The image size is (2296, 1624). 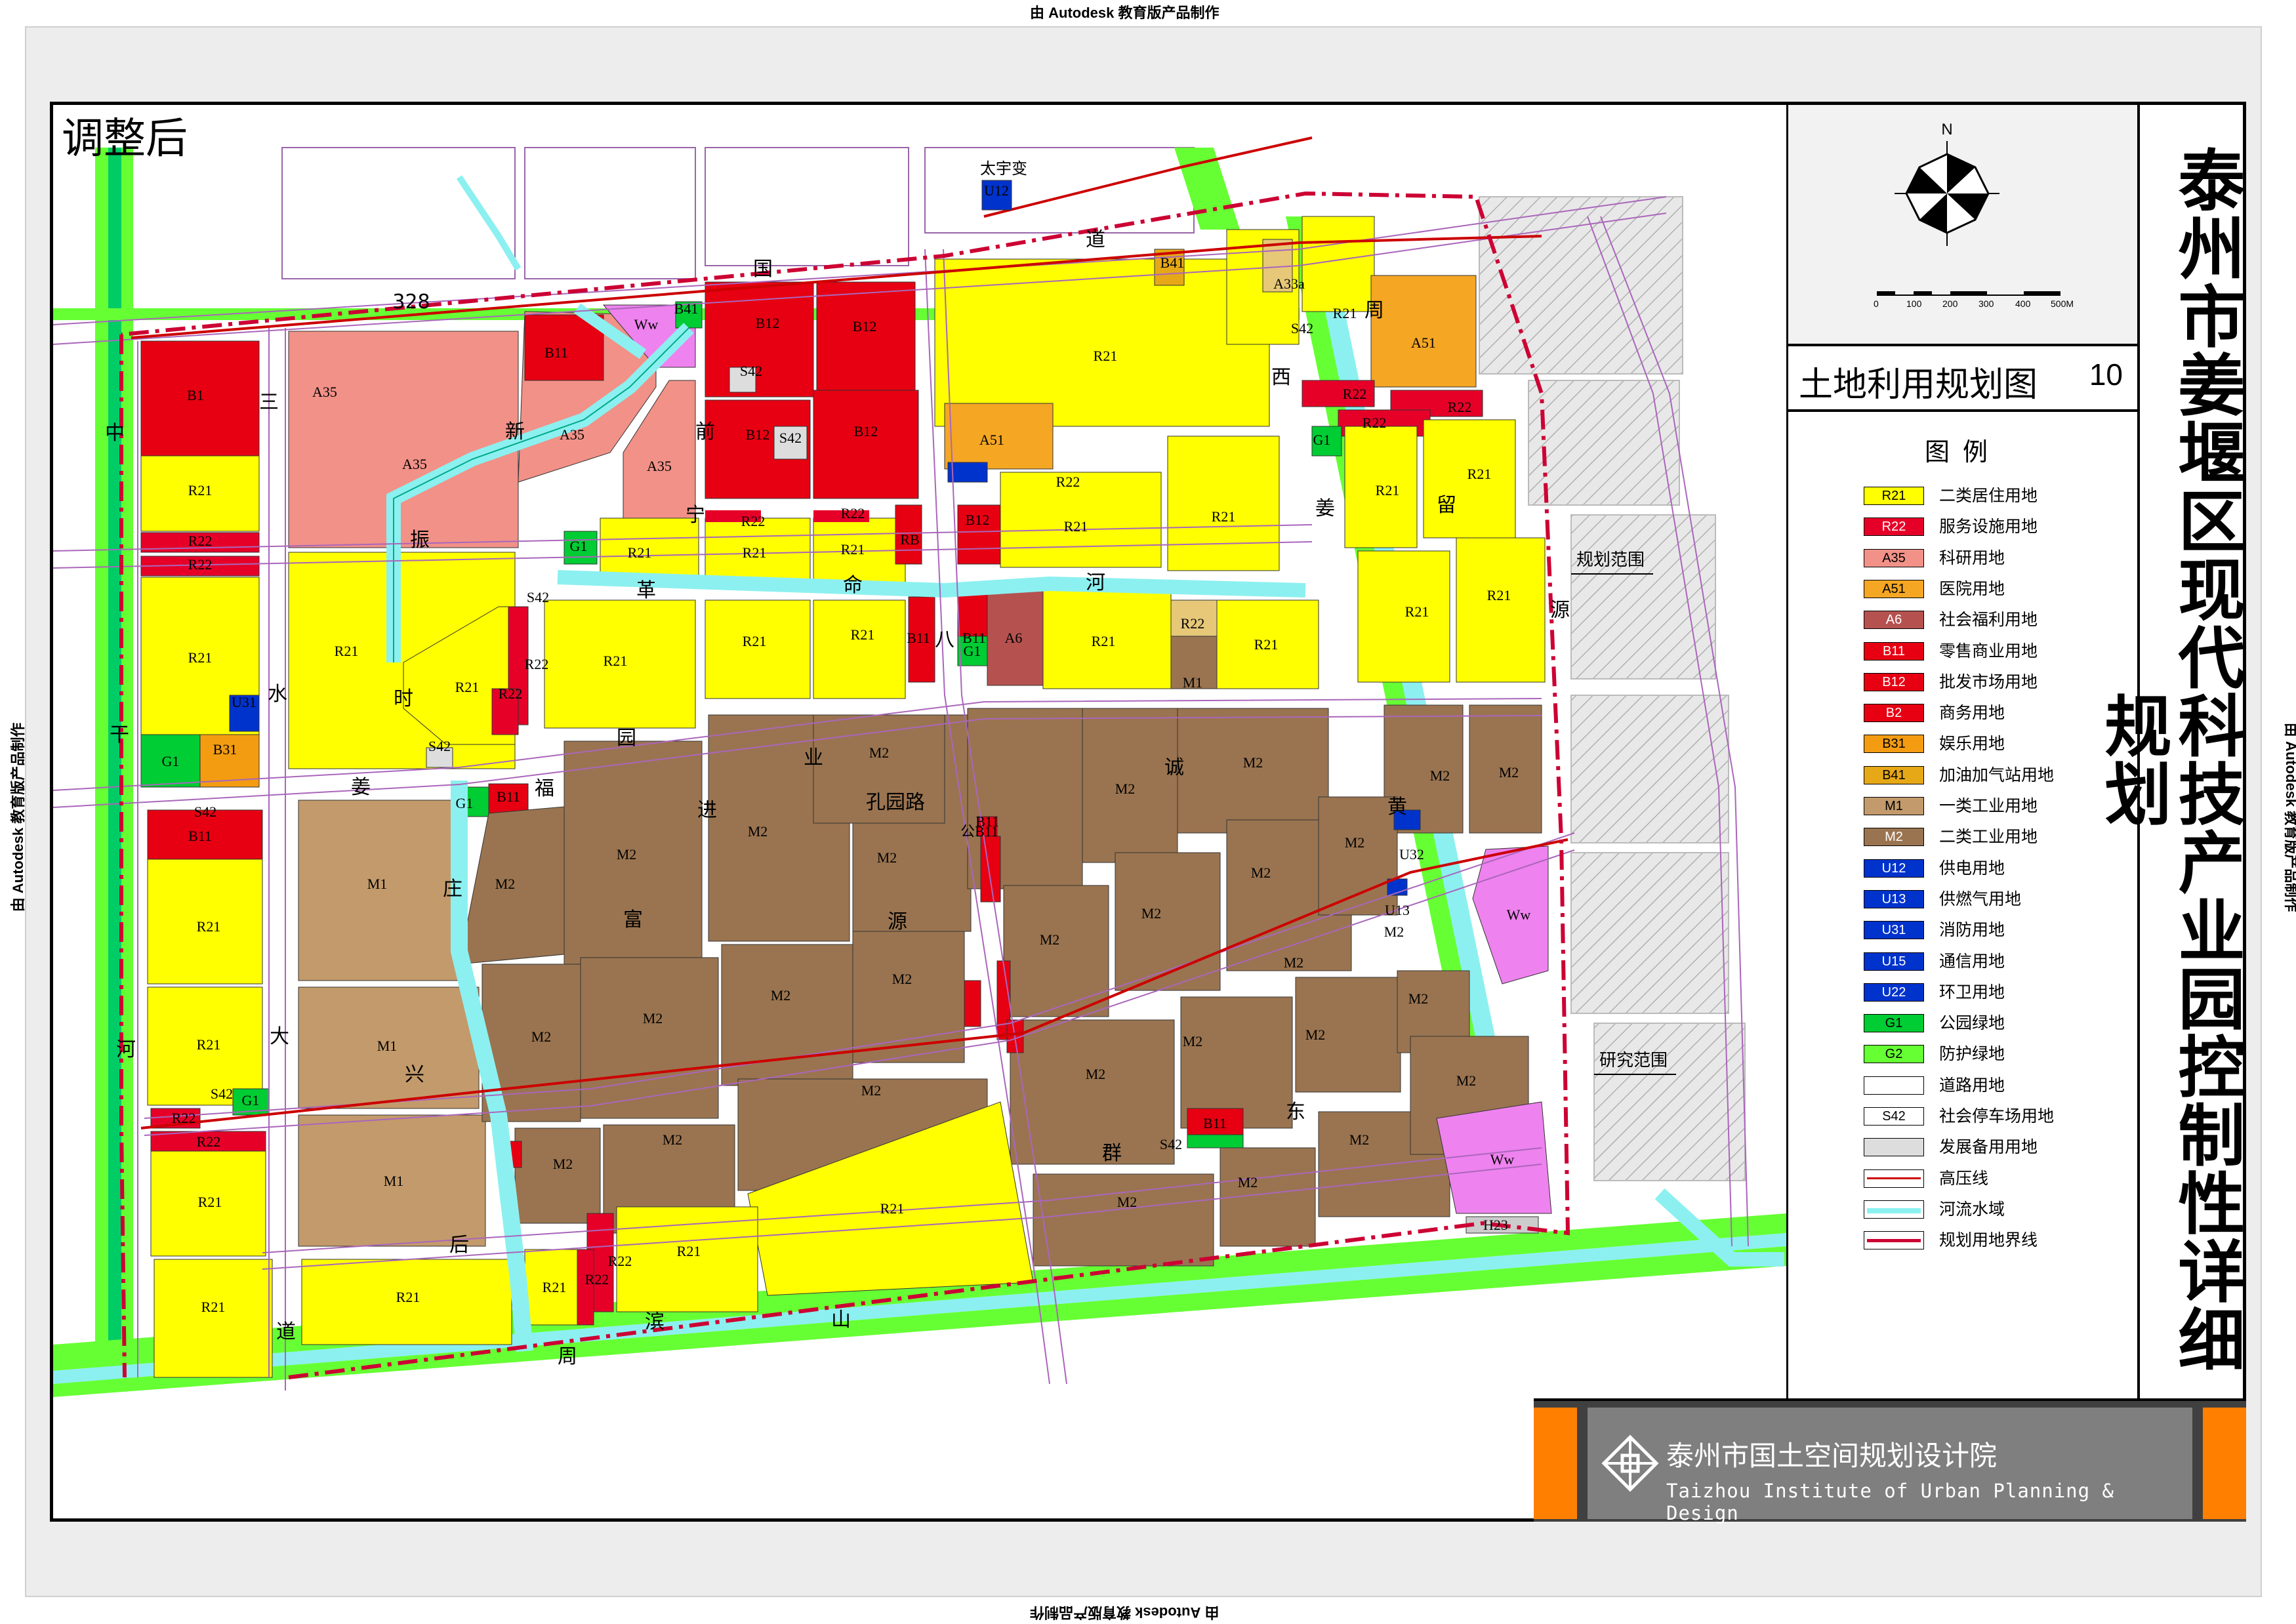 I want to click on compass-box: N 0 100 200 300 400 500M, so click(x=1963, y=226).